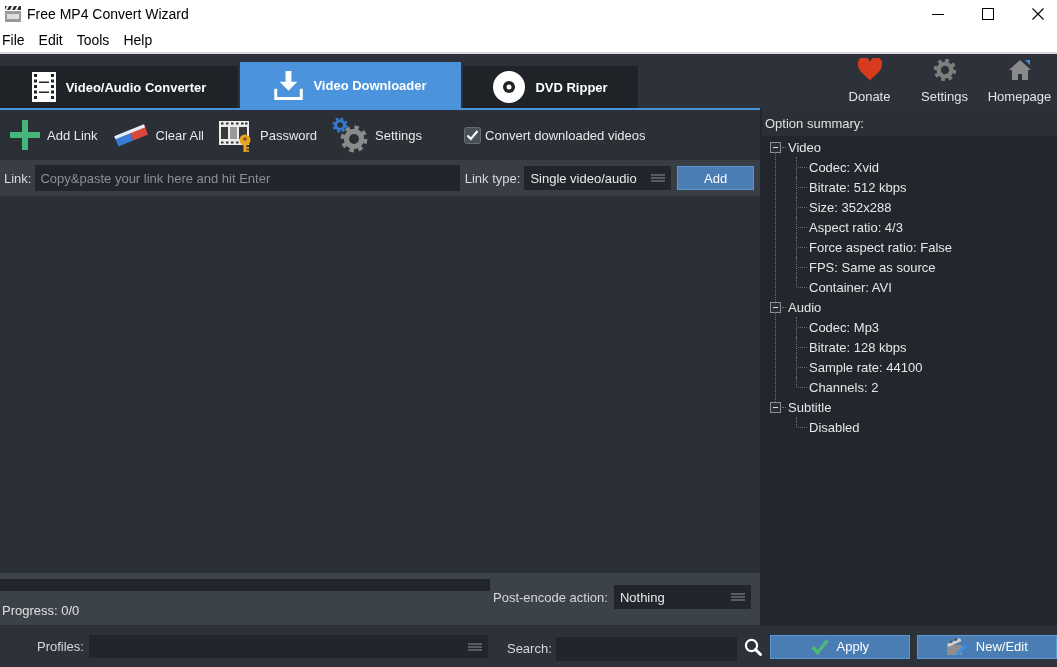  What do you see at coordinates (268, 135) in the screenshot?
I see `toolbar-button: Password` at bounding box center [268, 135].